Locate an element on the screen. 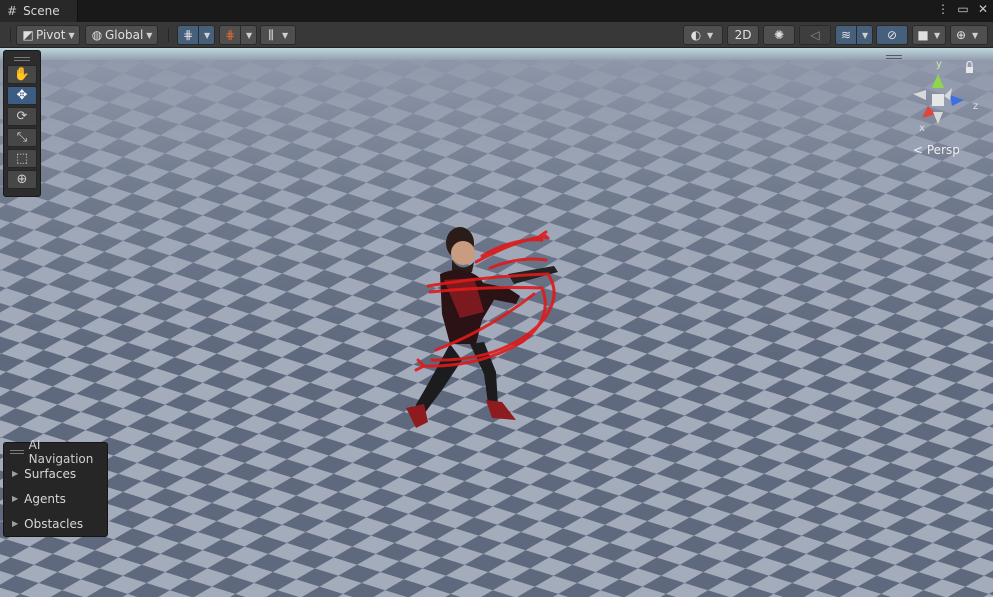 Image resolution: width=993 pixels, height=597 pixels. effects-layers-icon: ≋ is located at coordinates (846, 35).